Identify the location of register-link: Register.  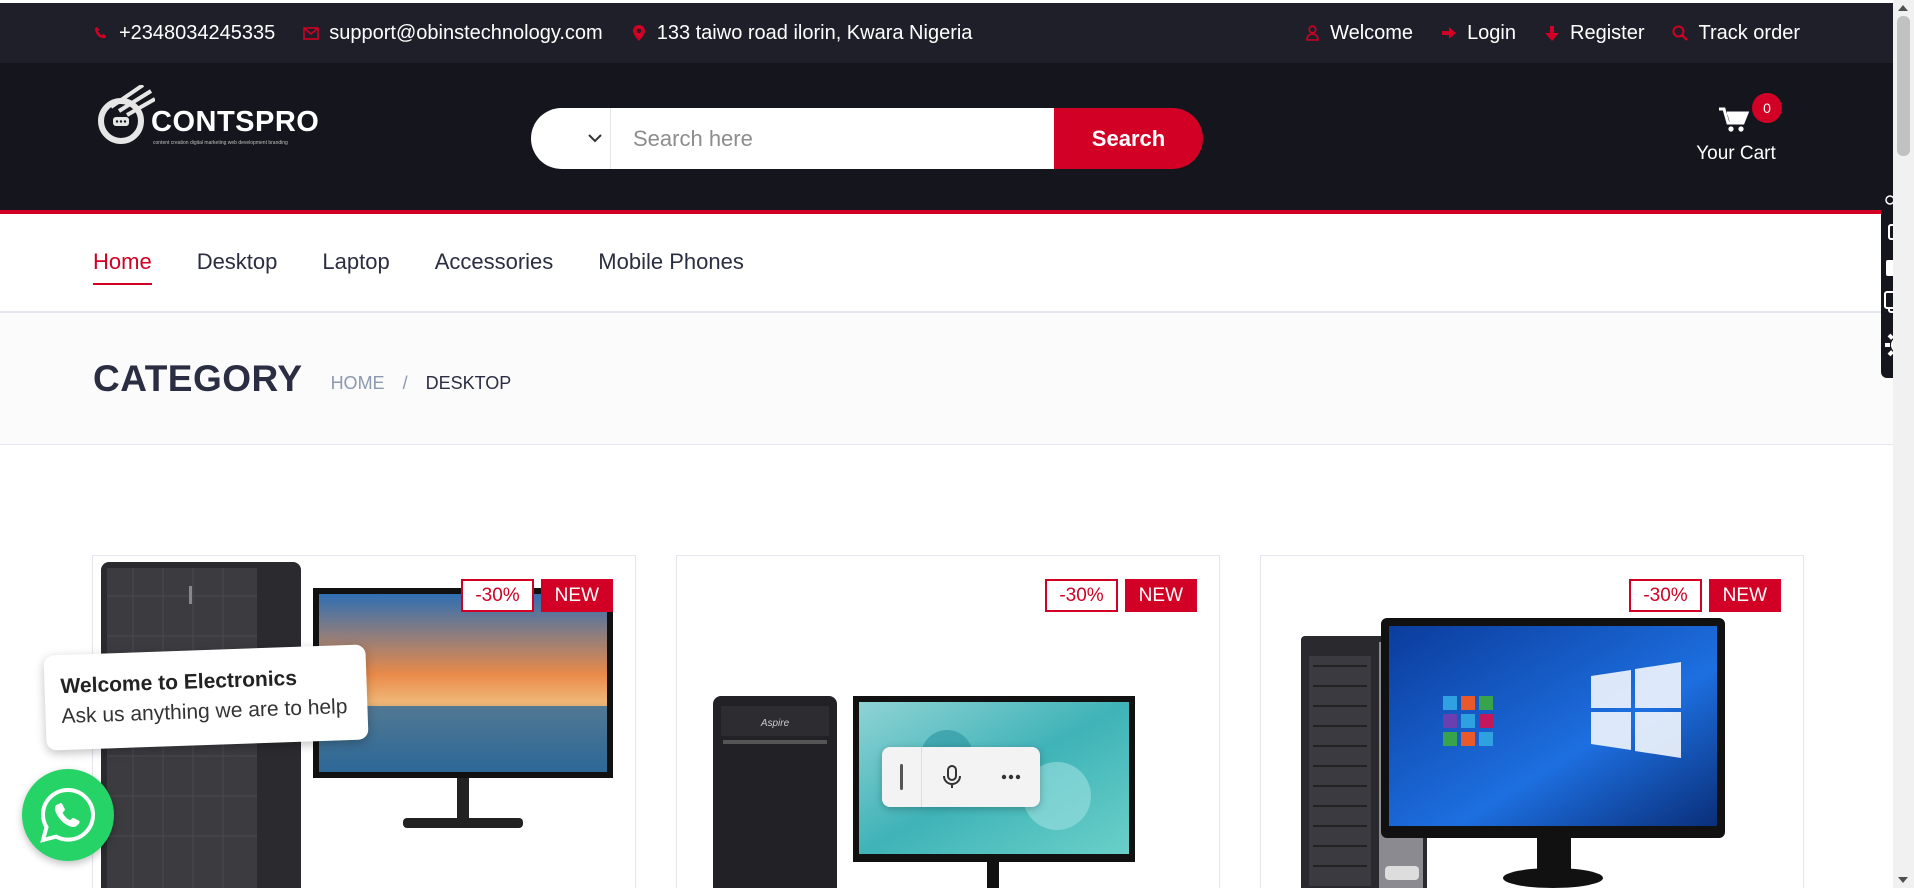
(1594, 33).